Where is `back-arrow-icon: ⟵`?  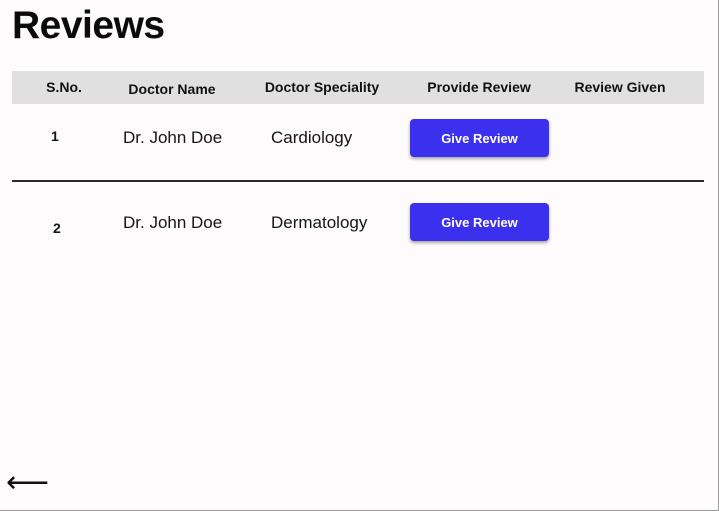 back-arrow-icon: ⟵ is located at coordinates (27, 483).